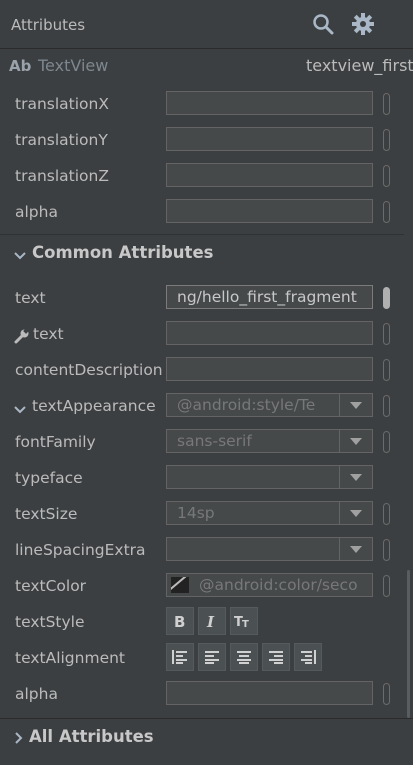 The height and width of the screenshot is (765, 413). I want to click on gear-icon, so click(363, 24).